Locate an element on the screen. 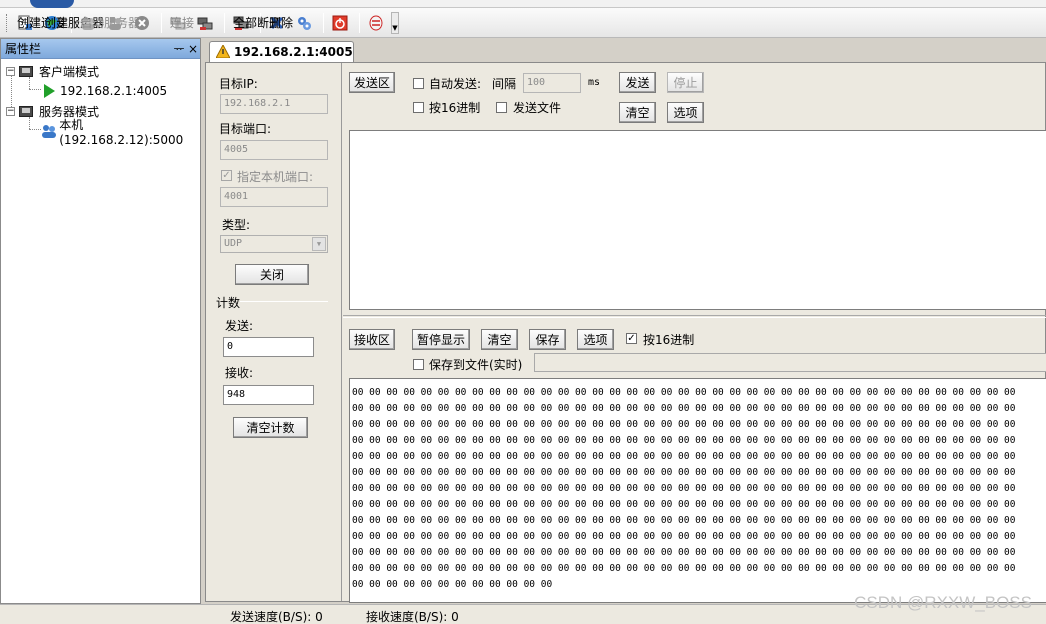  create-connection-button: 创建连接 is located at coordinates (39, 23).